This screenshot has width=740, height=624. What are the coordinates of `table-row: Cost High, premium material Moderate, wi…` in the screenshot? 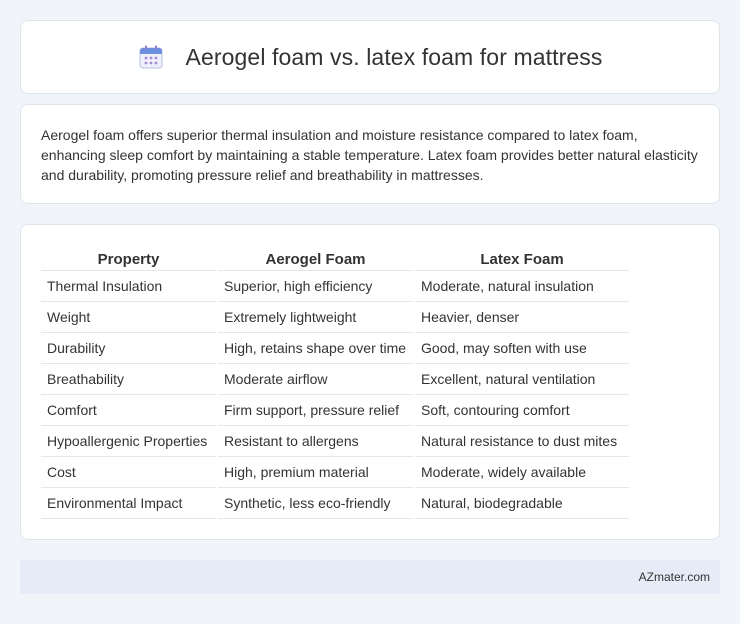 It's located at (335, 472).